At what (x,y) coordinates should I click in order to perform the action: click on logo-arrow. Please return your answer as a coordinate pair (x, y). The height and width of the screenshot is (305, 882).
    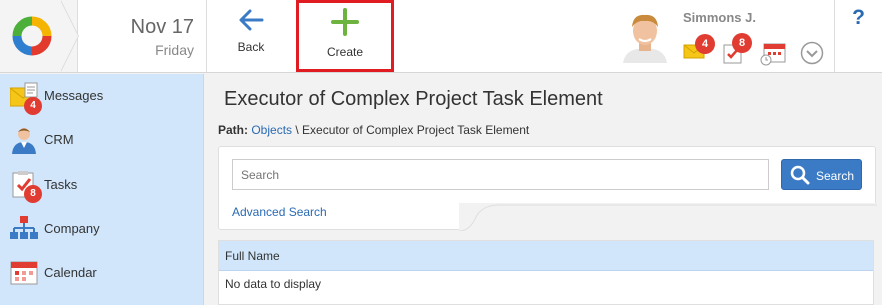
    Looking at the image, I should click on (69, 36).